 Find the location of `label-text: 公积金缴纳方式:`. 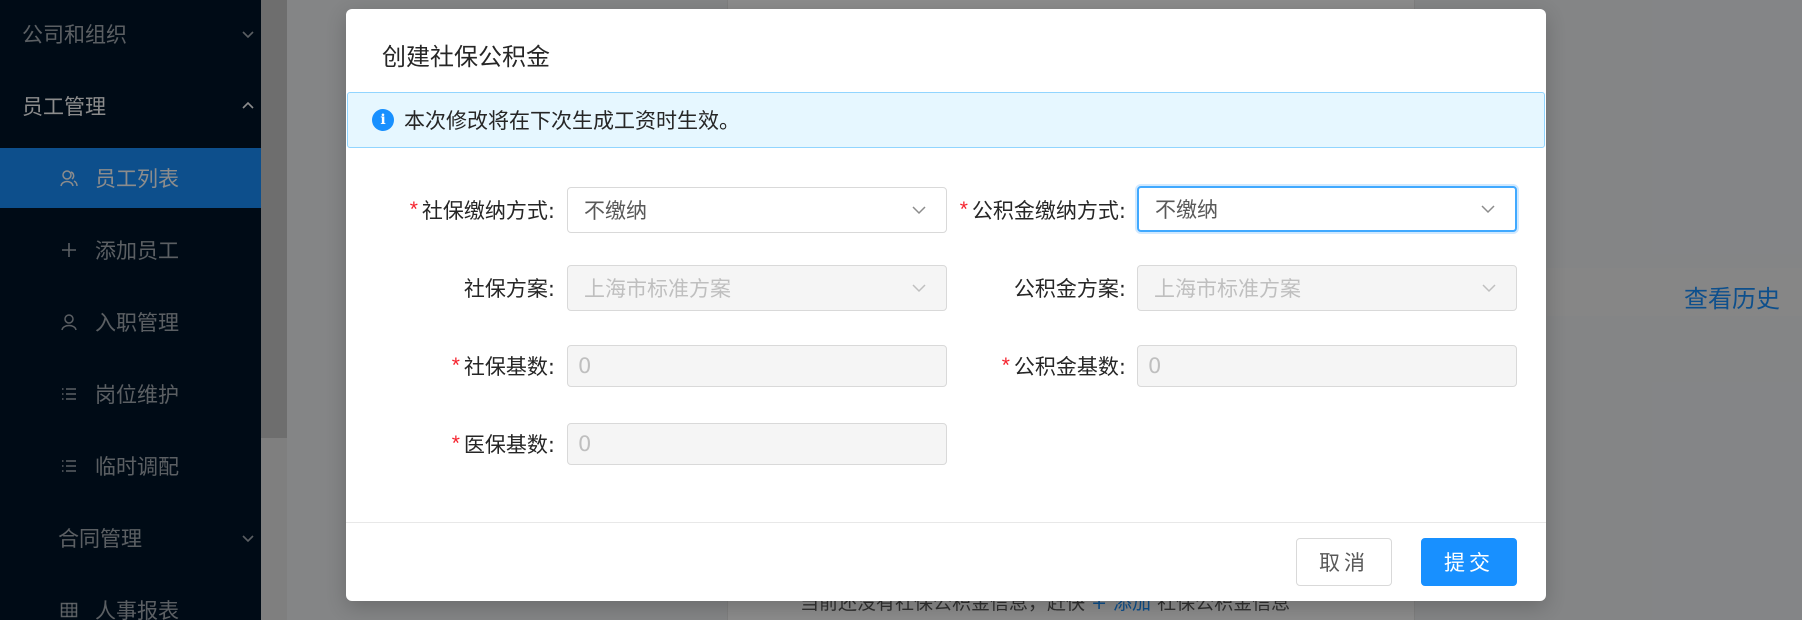

label-text: 公积金缴纳方式: is located at coordinates (1048, 211).